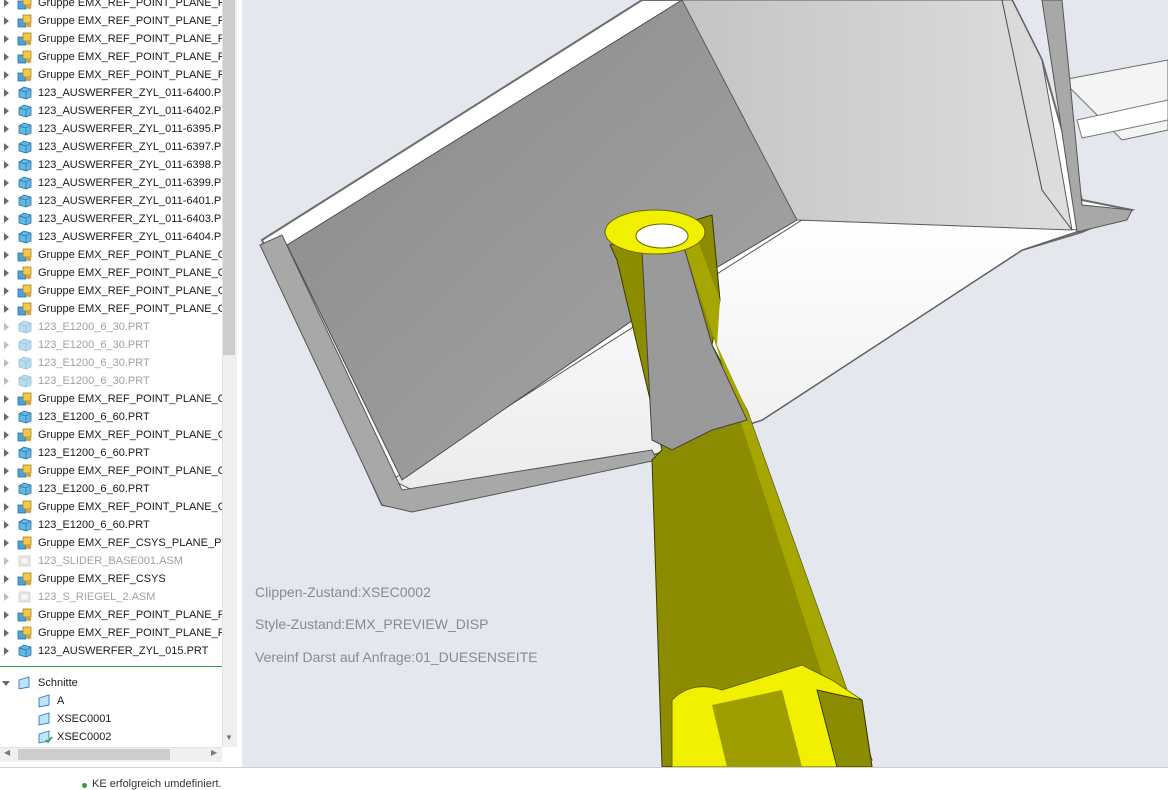 Image resolution: width=1168 pixels, height=790 pixels. What do you see at coordinates (111, 719) in the screenshot?
I see `section-item: XSEC0001` at bounding box center [111, 719].